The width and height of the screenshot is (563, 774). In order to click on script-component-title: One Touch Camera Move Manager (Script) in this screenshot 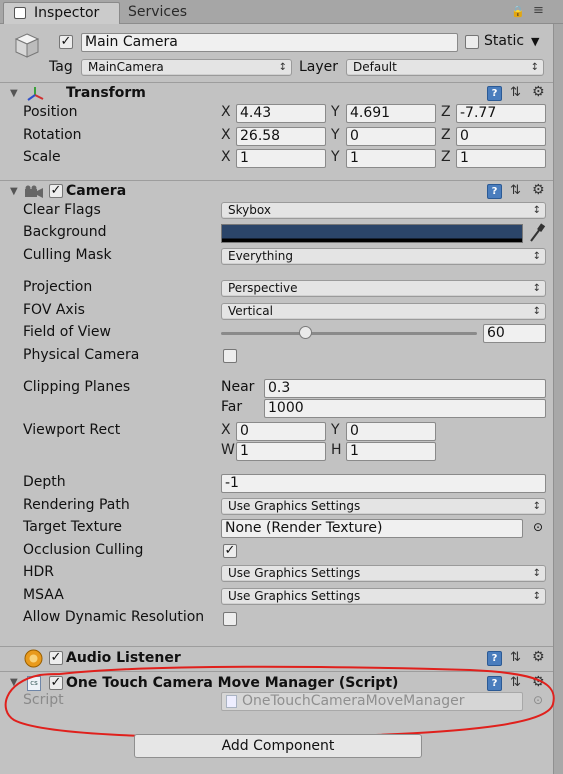, I will do `click(232, 683)`.